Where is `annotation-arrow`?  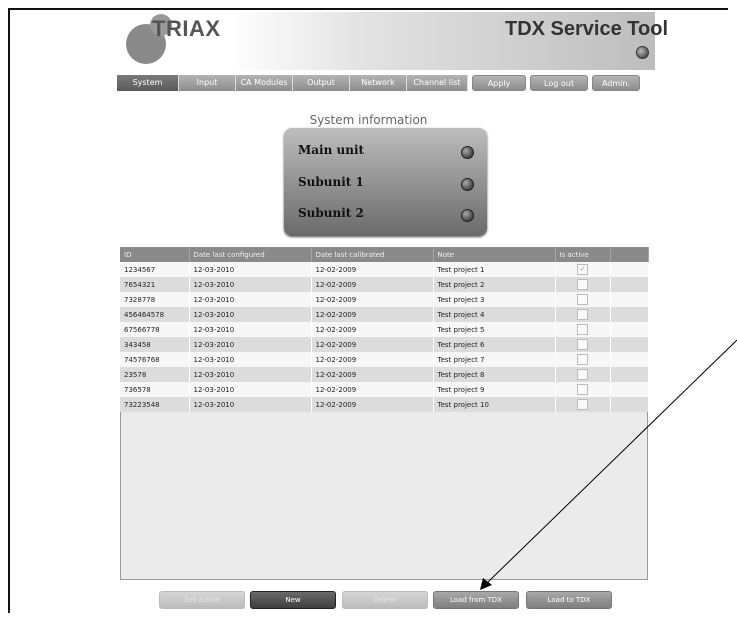 annotation-arrow is located at coordinates (608, 464).